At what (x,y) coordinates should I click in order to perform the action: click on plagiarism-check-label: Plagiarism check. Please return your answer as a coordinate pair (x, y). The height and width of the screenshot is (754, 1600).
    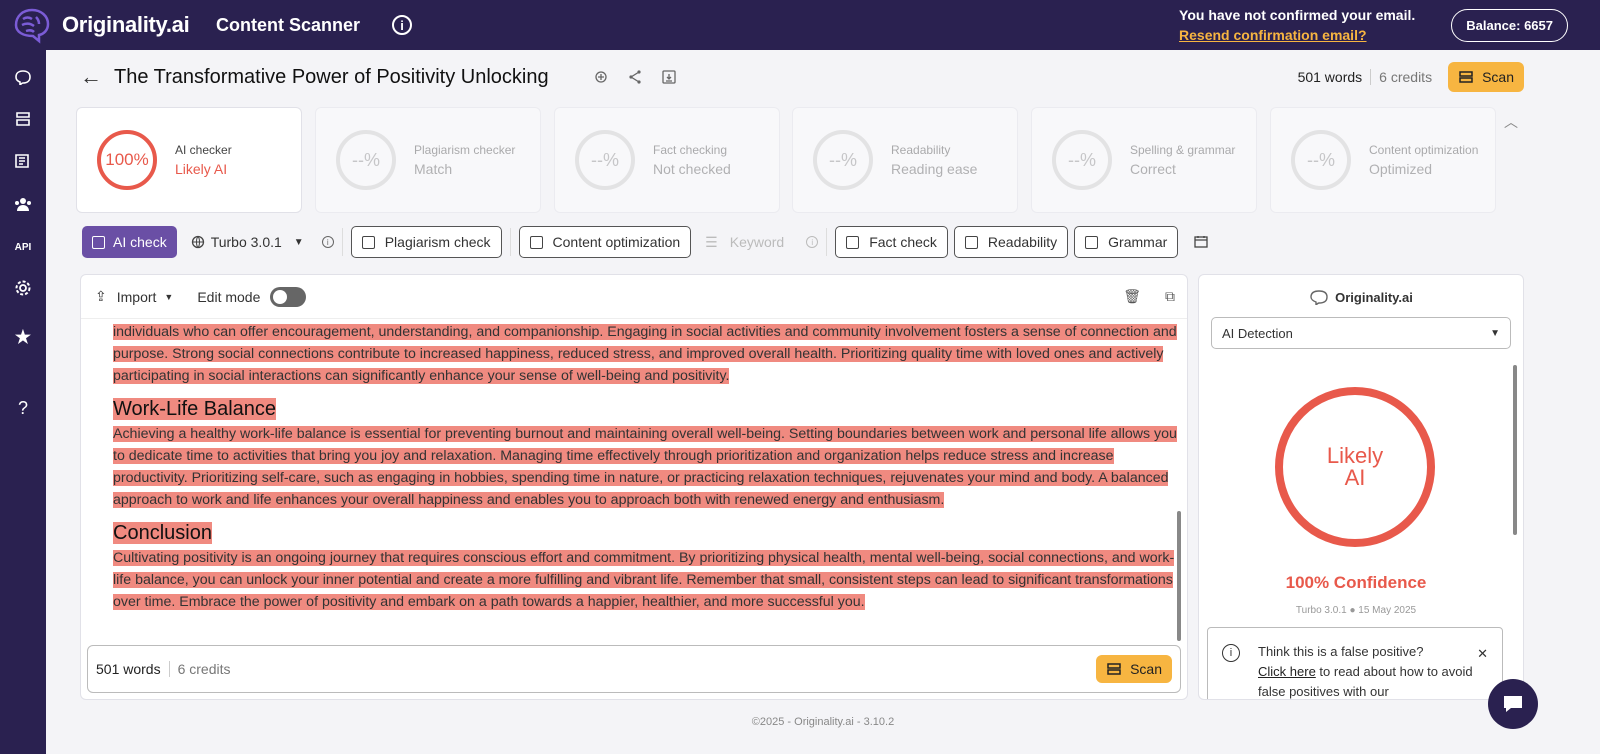
    Looking at the image, I should click on (437, 242).